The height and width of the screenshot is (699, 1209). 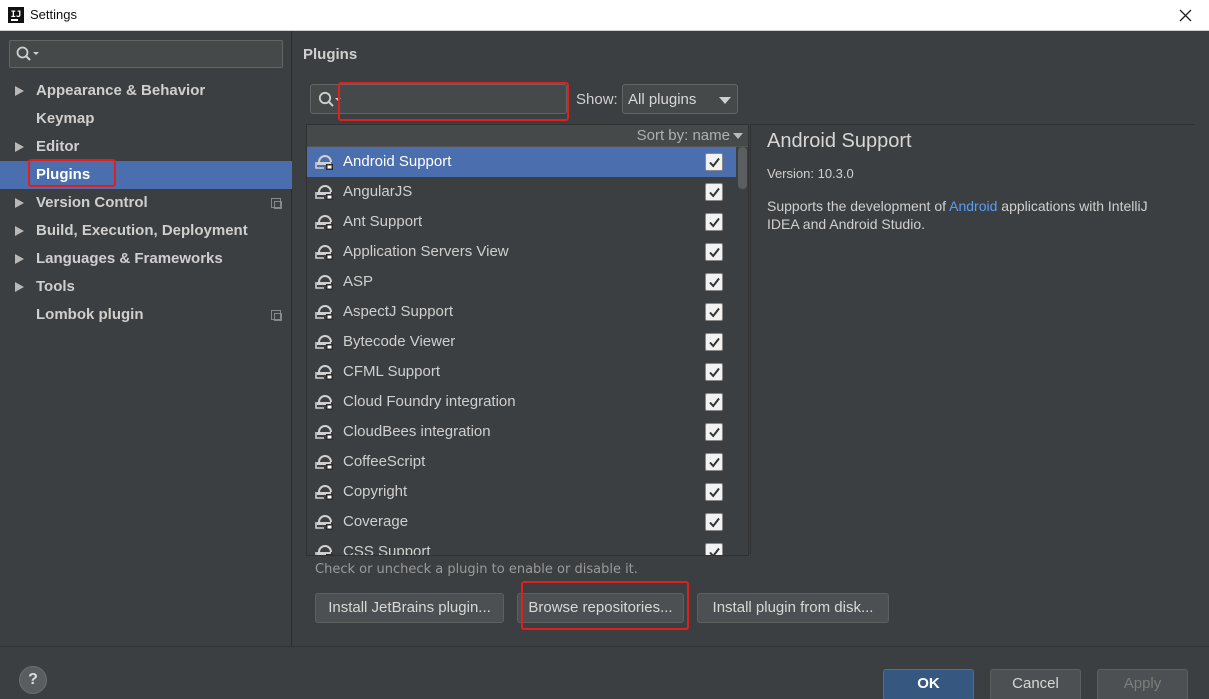 What do you see at coordinates (417, 431) in the screenshot?
I see `plugin-name: CloudBees integration` at bounding box center [417, 431].